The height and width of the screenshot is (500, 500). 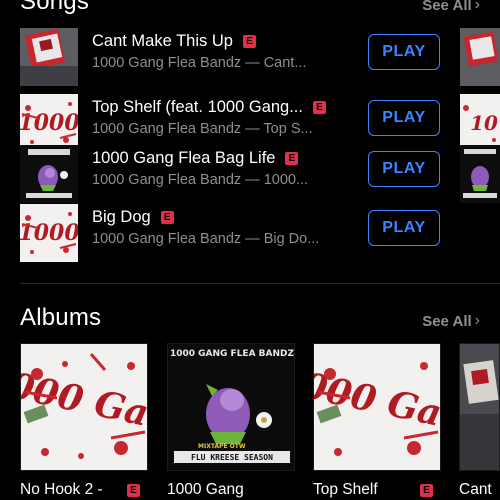 I want to click on album-title: Top Shelf E, so click(x=377, y=490).